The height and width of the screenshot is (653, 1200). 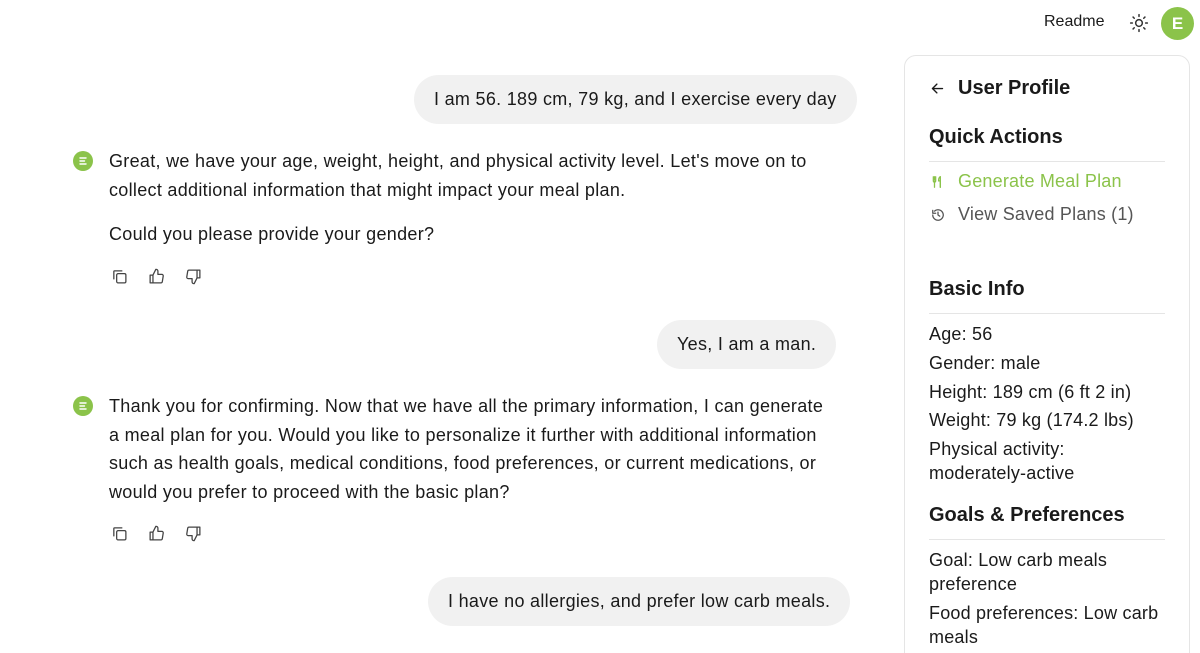 I want to click on panel-title: User Profile, so click(x=1014, y=88).